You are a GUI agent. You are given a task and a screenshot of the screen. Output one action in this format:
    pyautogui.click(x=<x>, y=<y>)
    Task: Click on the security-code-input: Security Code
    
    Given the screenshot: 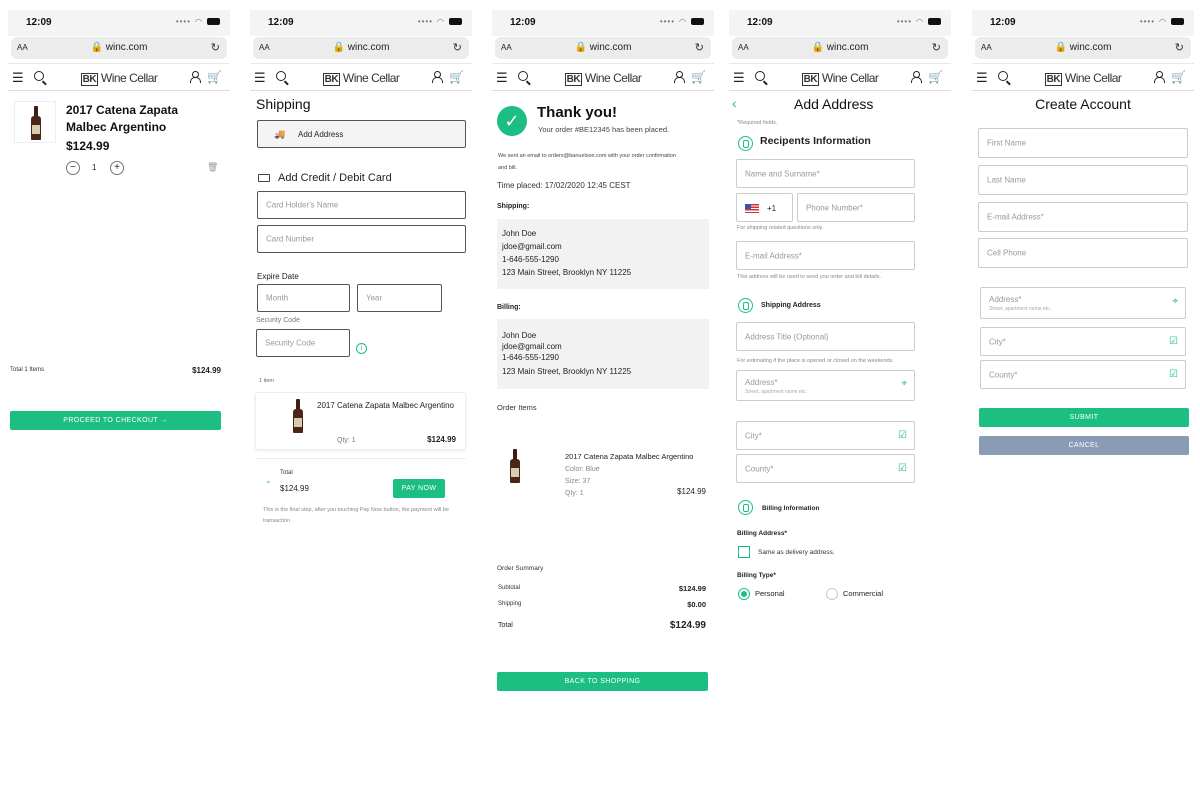 What is the action you would take?
    pyautogui.click(x=303, y=343)
    